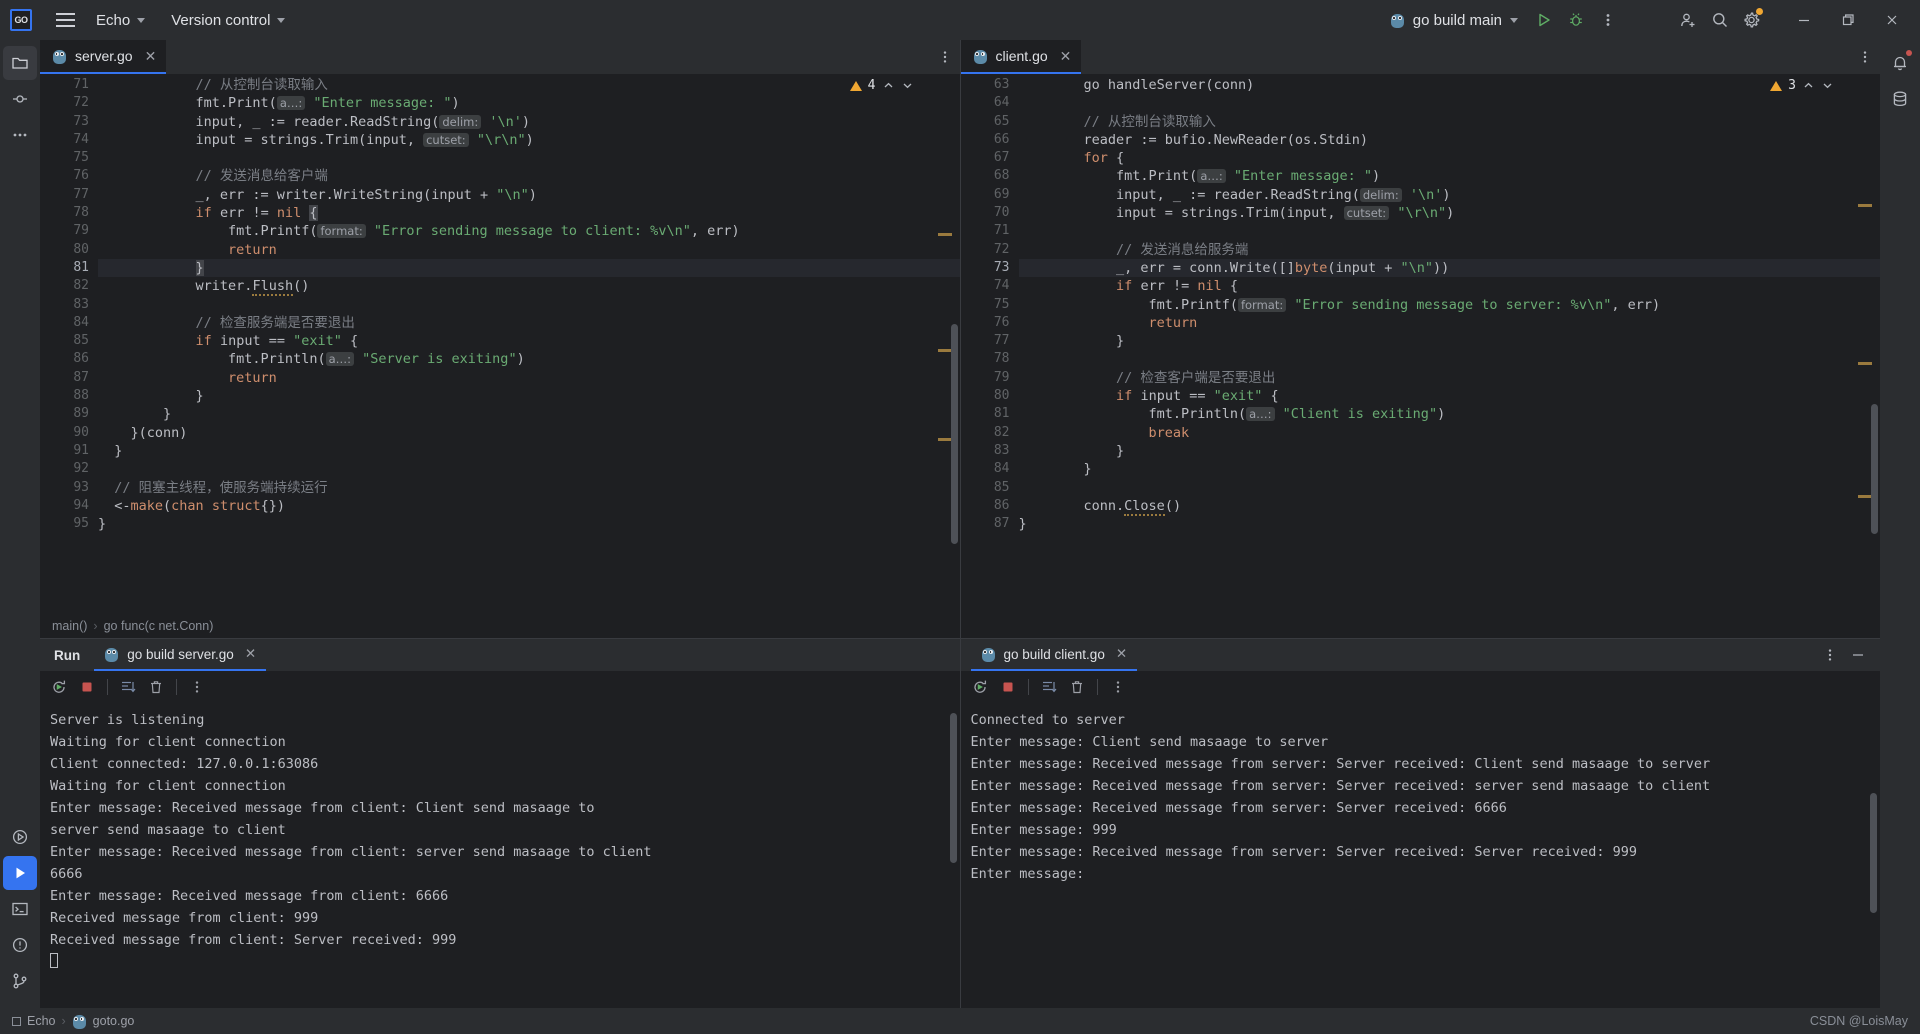 The width and height of the screenshot is (1920, 1034). What do you see at coordinates (20, 135) in the screenshot?
I see `sidebar-item-more-tools` at bounding box center [20, 135].